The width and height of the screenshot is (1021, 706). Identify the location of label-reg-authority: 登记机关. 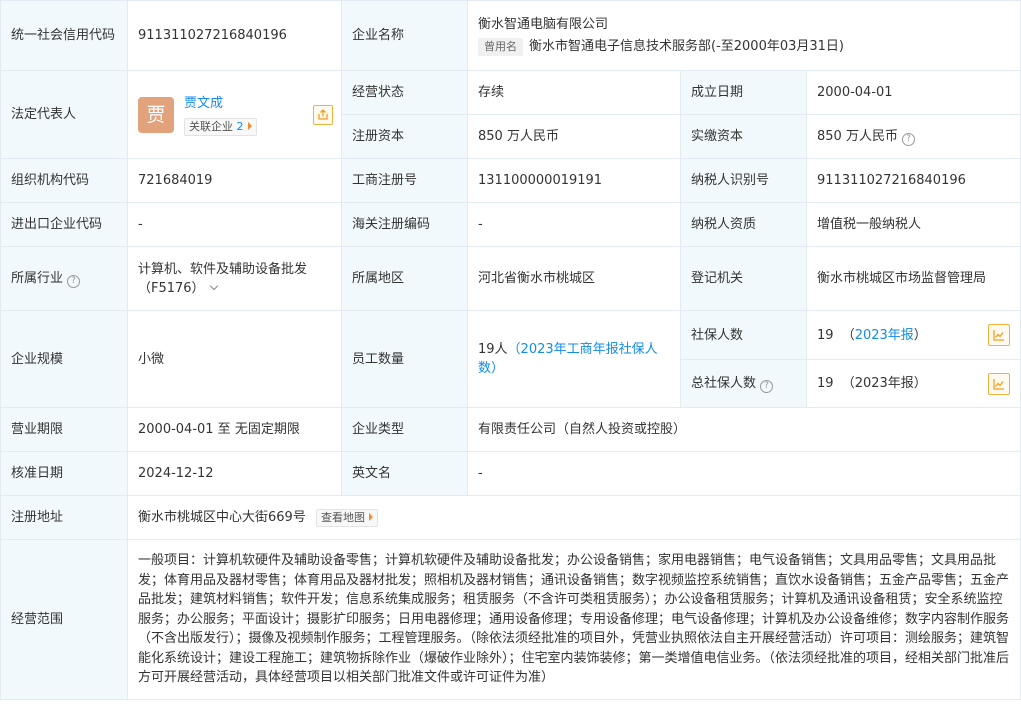
(743, 278).